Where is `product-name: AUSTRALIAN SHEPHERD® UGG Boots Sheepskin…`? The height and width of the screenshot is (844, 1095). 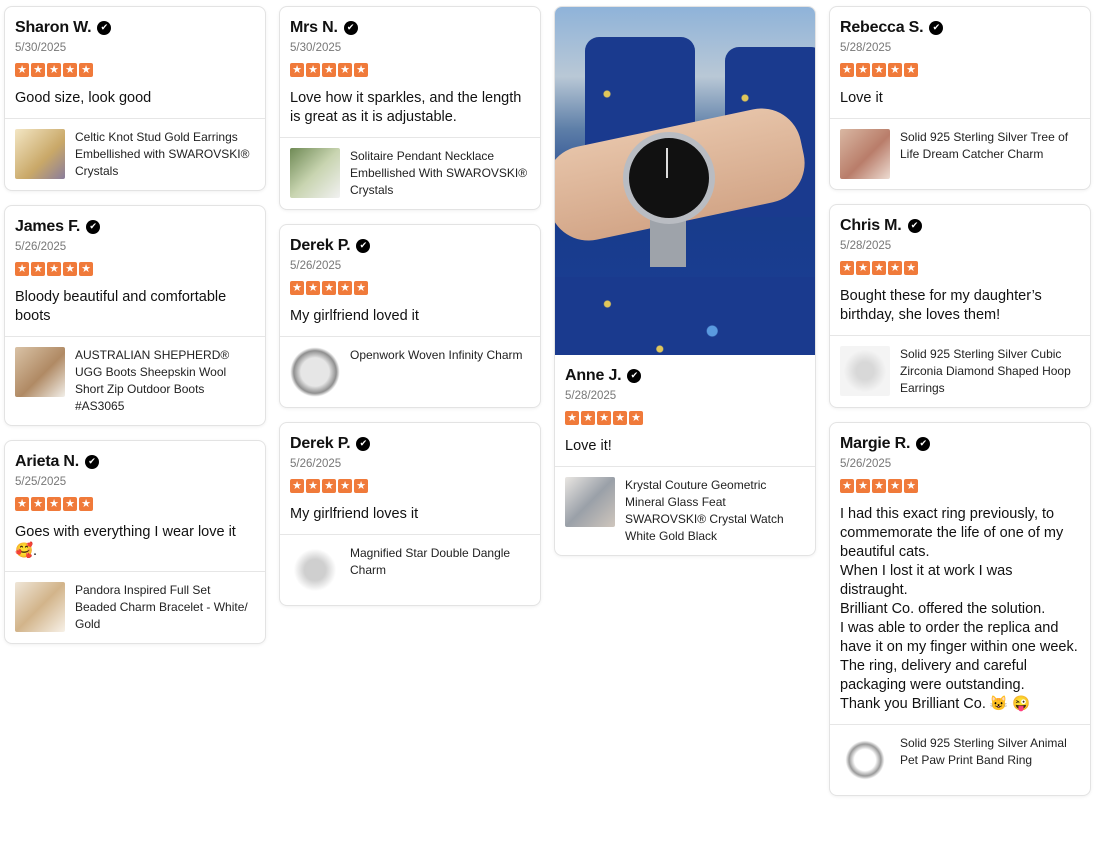 product-name: AUSTRALIAN SHEPHERD® UGG Boots Sheepskin… is located at coordinates (165, 381).